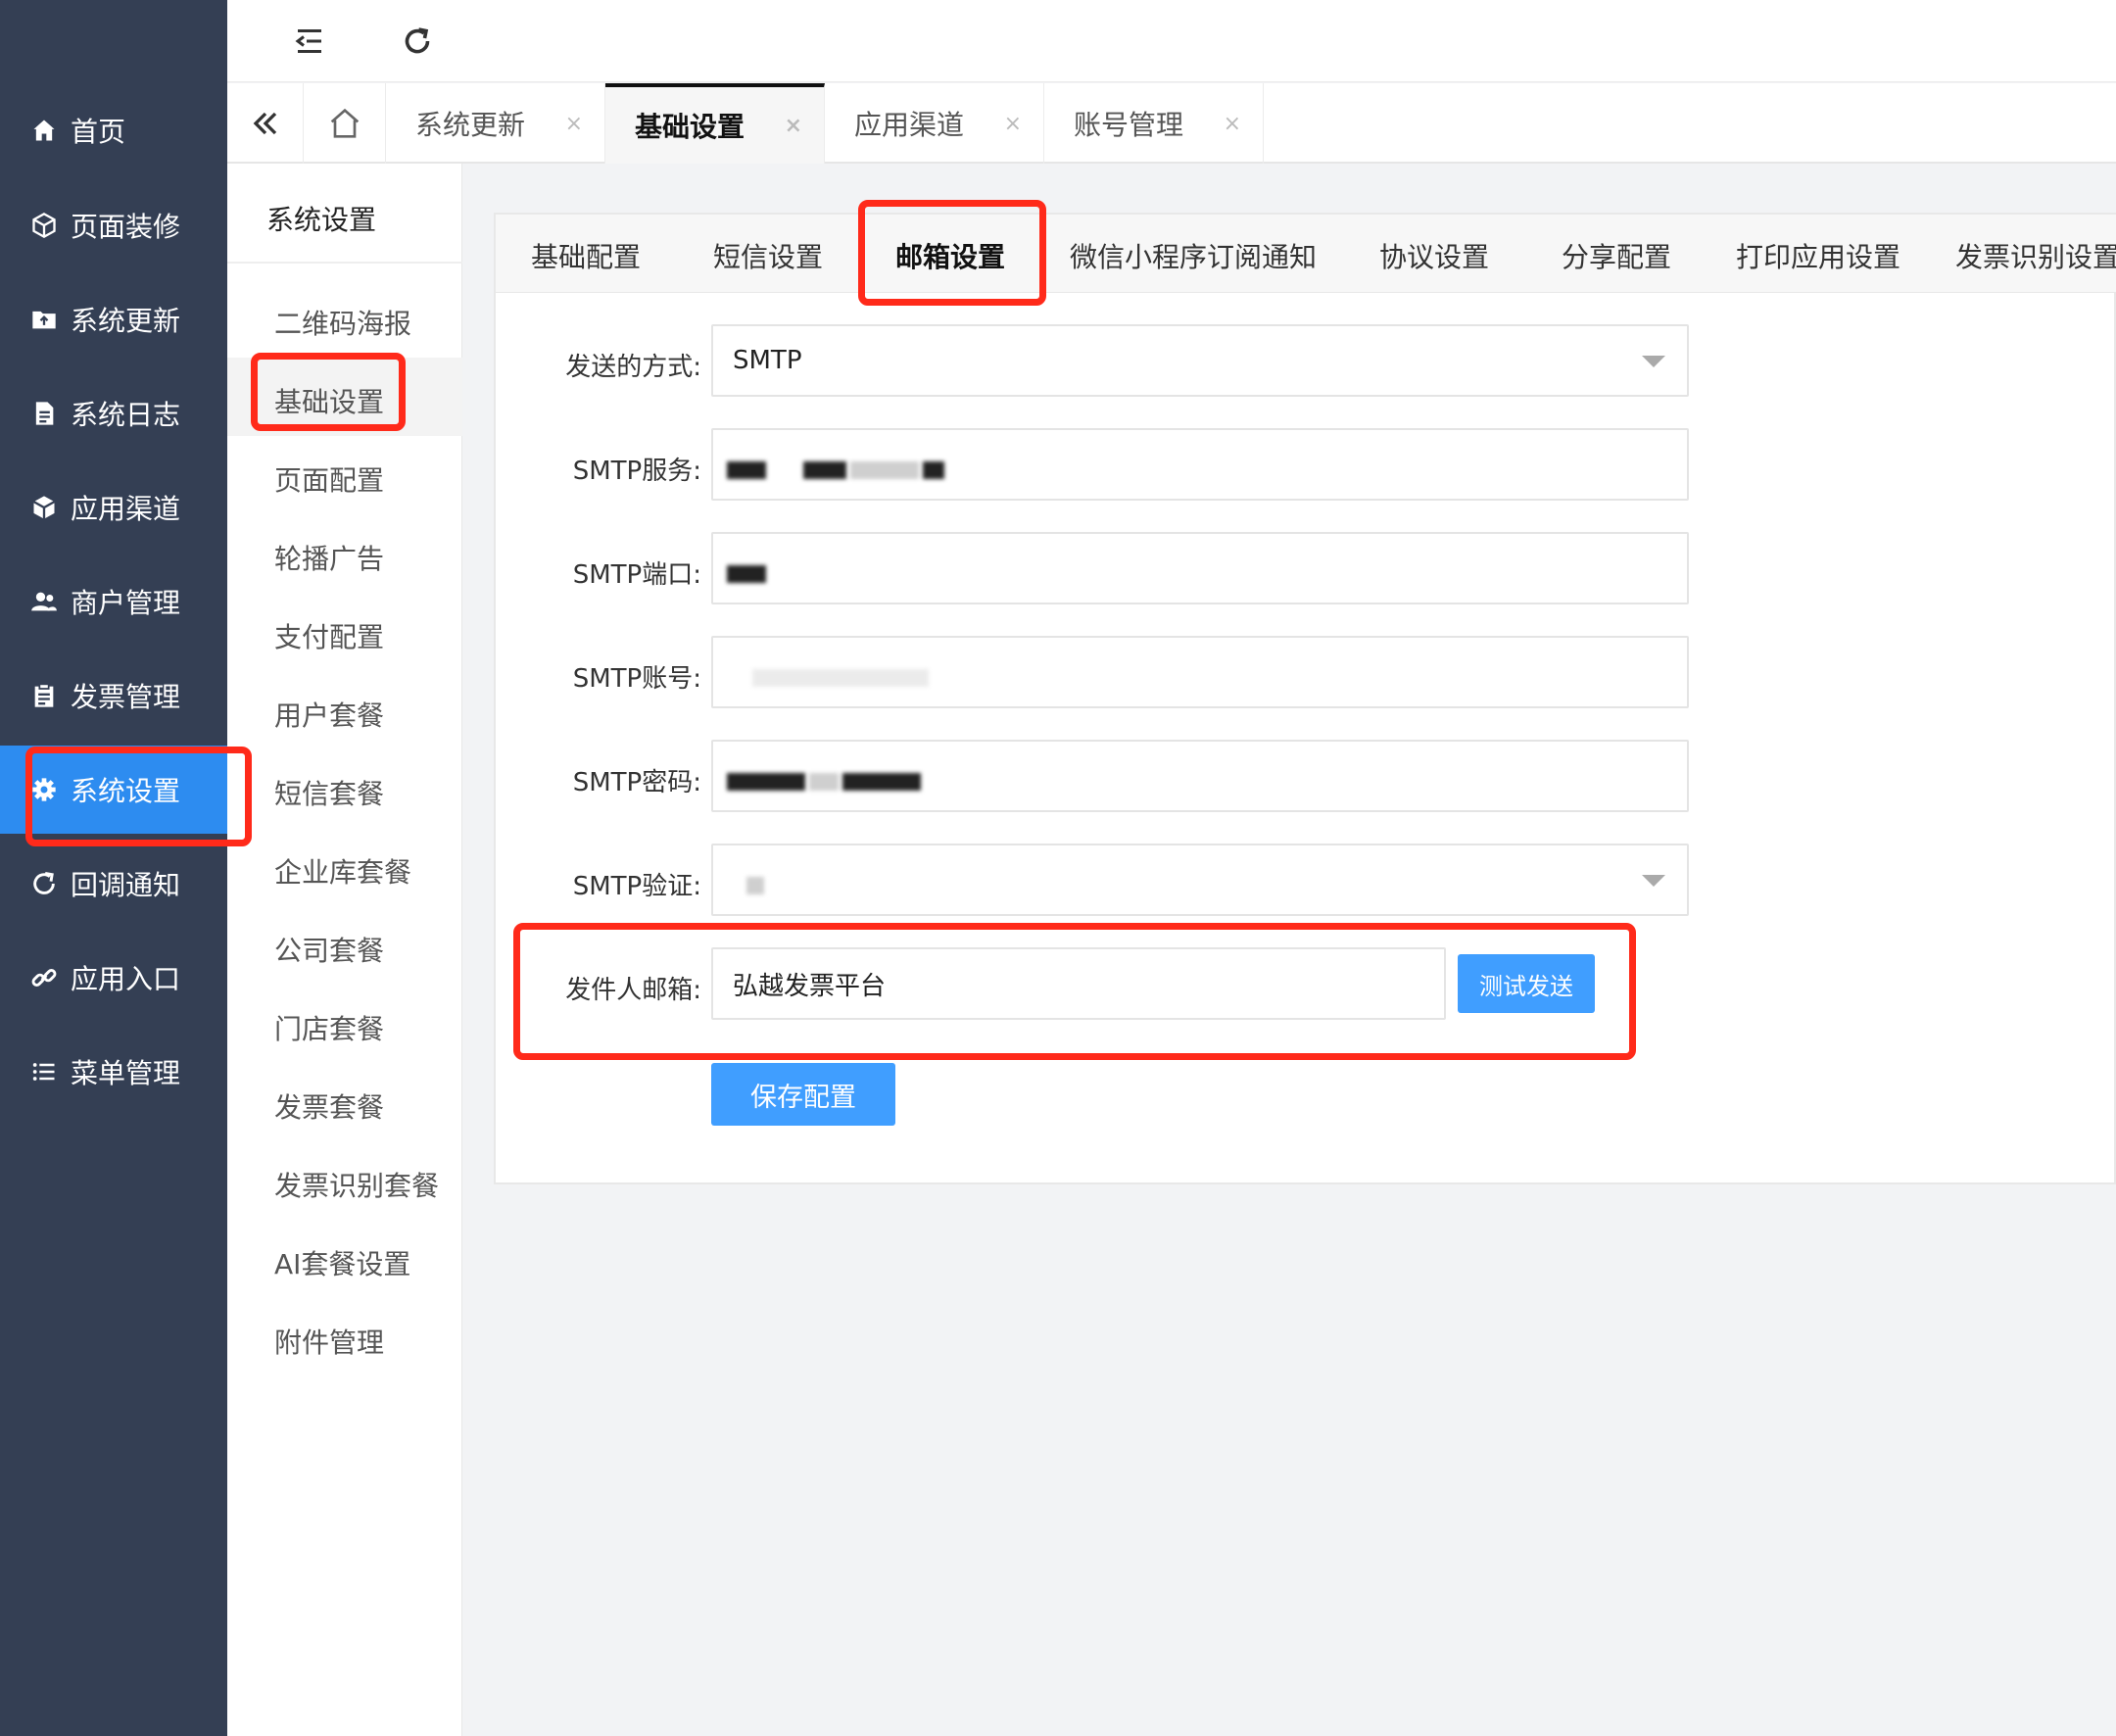  I want to click on smtp-server-label: SMTP服务:, so click(636, 472).